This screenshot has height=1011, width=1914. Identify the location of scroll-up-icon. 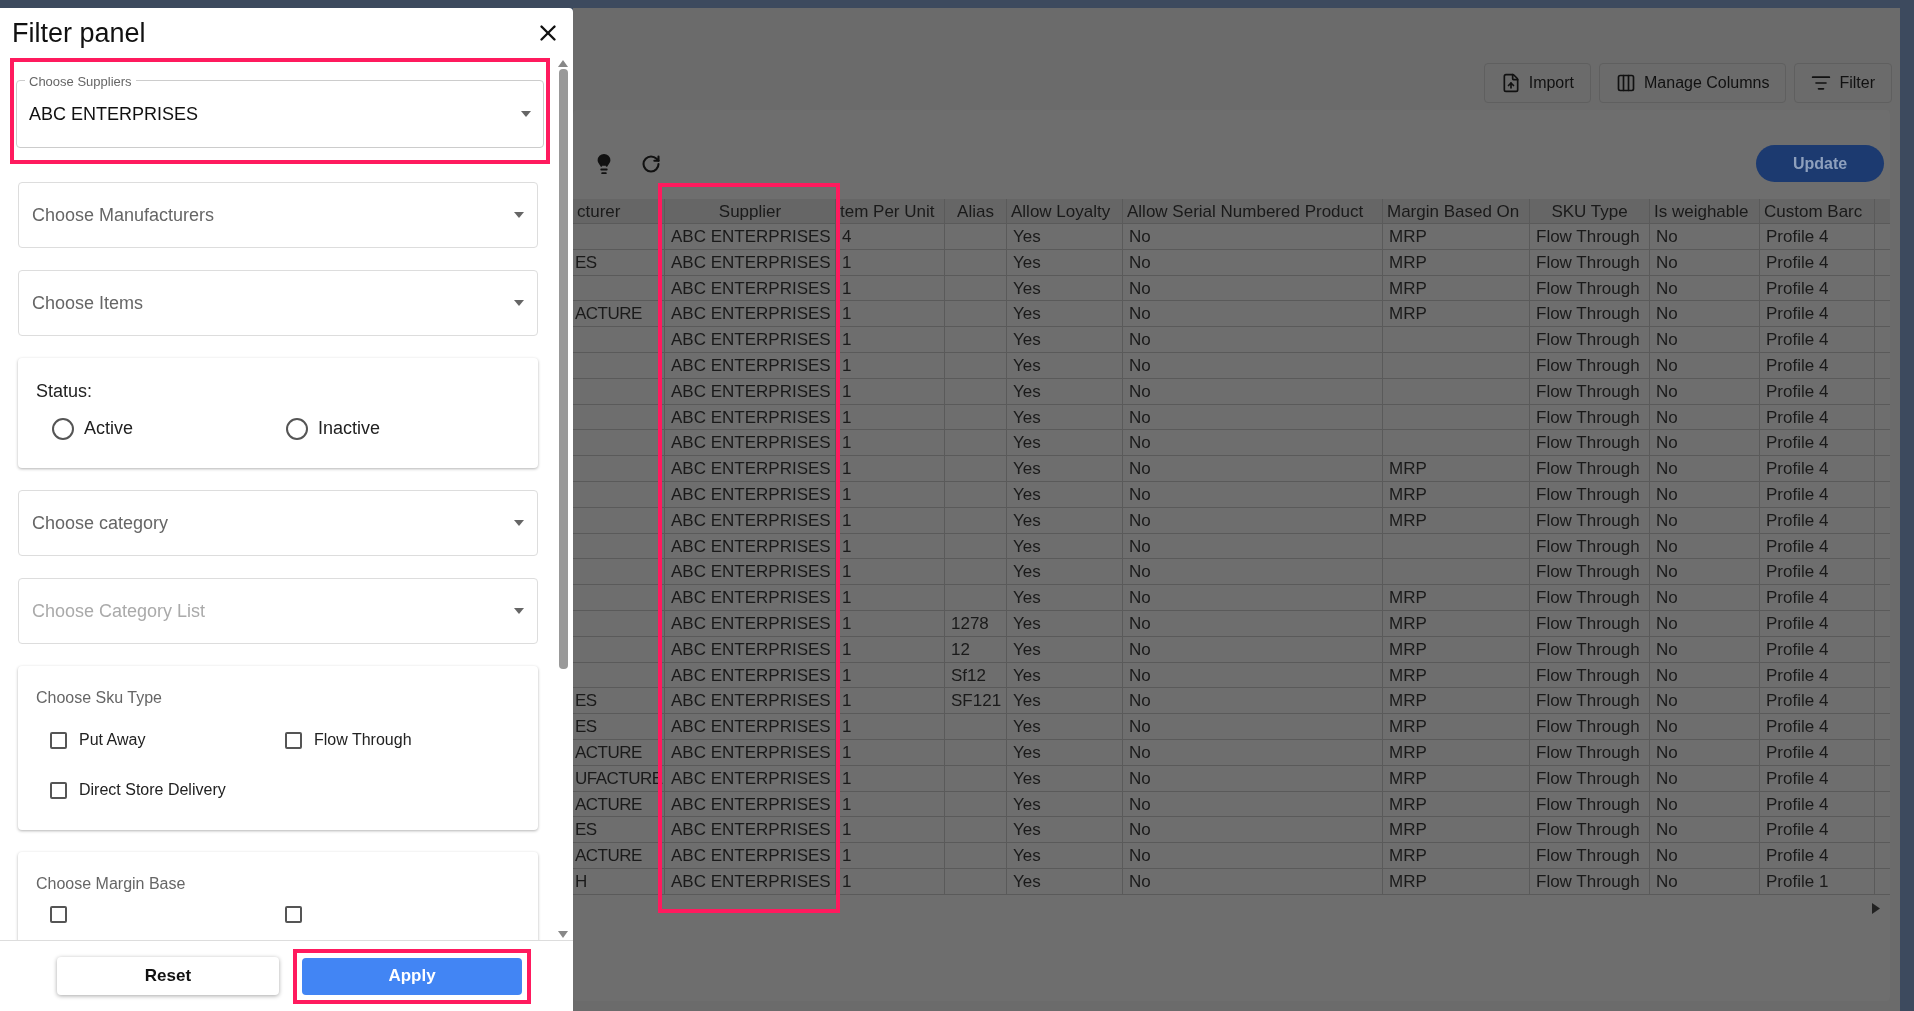
(563, 63).